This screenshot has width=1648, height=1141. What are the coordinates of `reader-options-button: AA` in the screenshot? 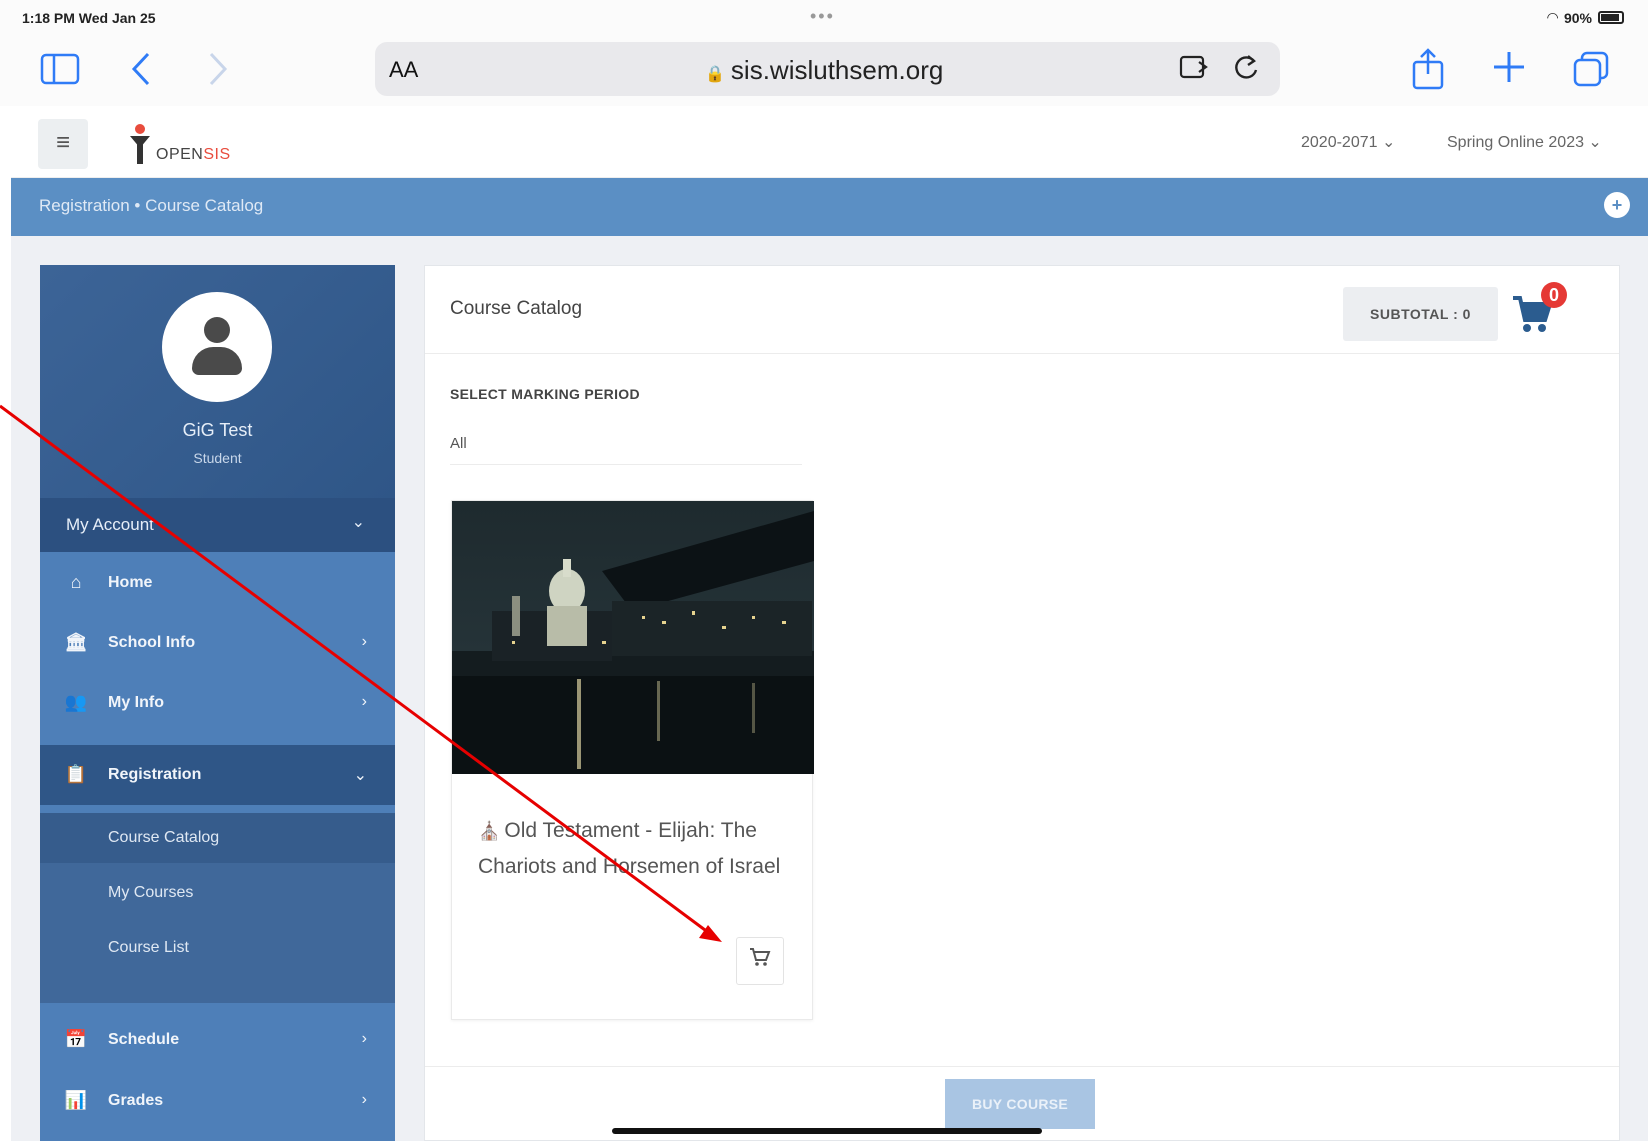 It's located at (403, 70).